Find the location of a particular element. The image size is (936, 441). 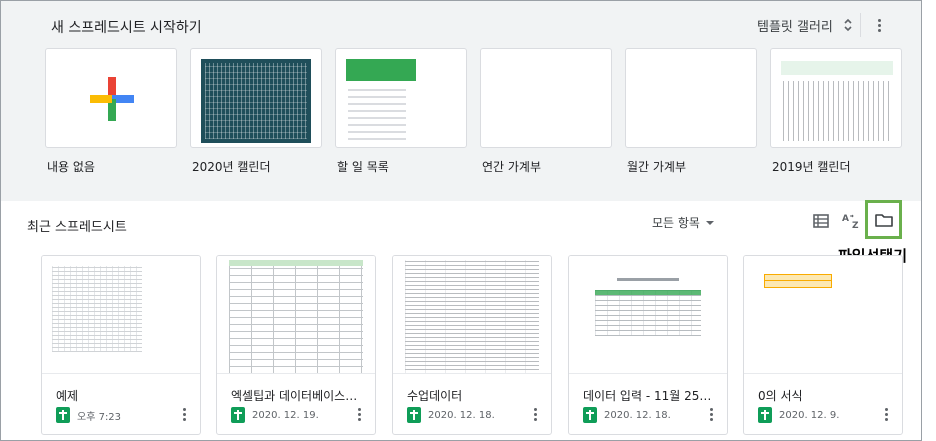

file-picker-button is located at coordinates (883, 219).